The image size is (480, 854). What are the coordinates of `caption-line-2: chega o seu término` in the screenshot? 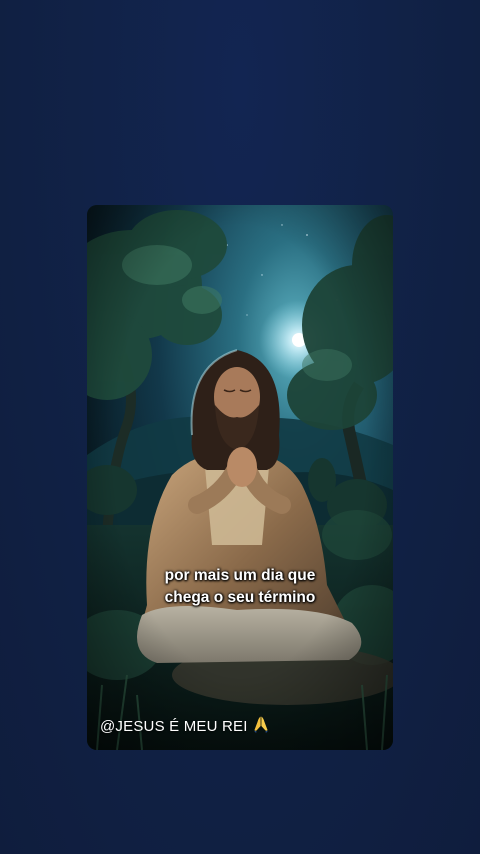 It's located at (240, 597).